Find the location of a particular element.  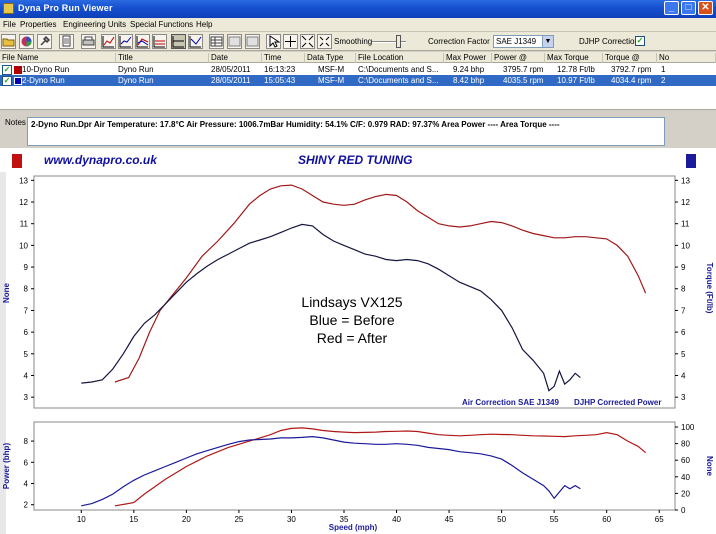

cell-time: 16:13:23 is located at coordinates (280, 69).